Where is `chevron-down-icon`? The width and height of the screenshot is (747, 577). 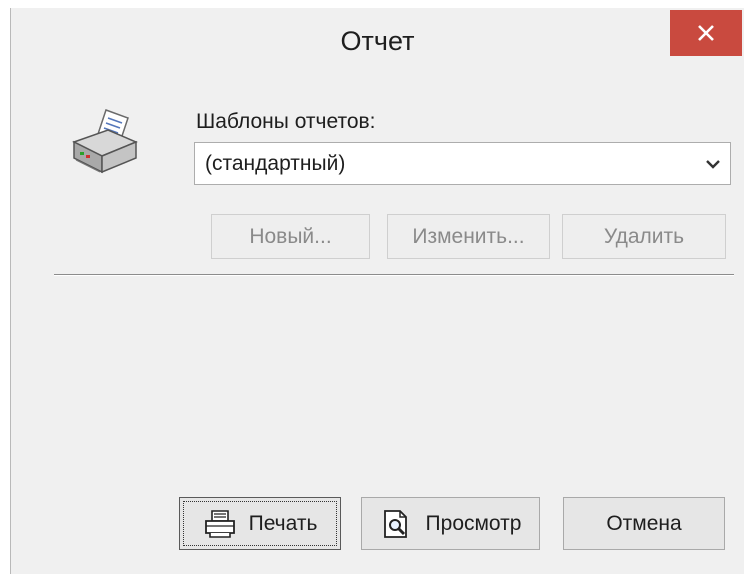 chevron-down-icon is located at coordinates (713, 164).